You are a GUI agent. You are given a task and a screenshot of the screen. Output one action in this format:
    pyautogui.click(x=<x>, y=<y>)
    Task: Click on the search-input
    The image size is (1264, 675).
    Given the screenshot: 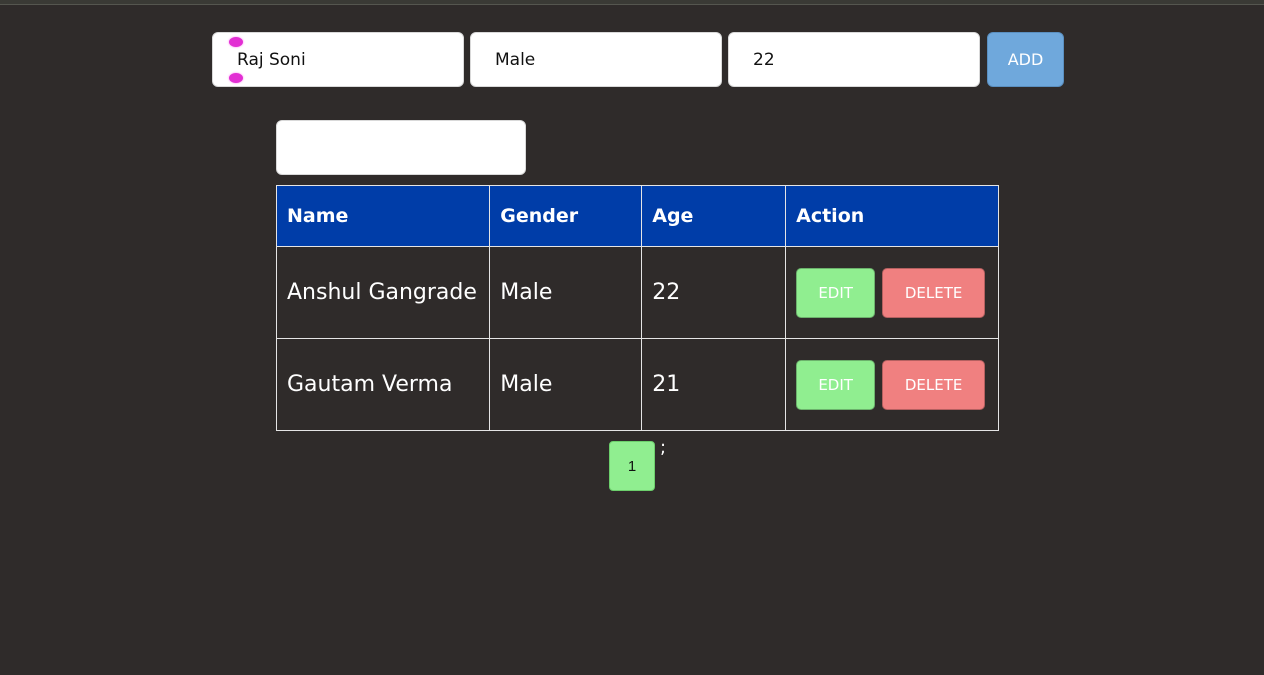 What is the action you would take?
    pyautogui.click(x=401, y=147)
    